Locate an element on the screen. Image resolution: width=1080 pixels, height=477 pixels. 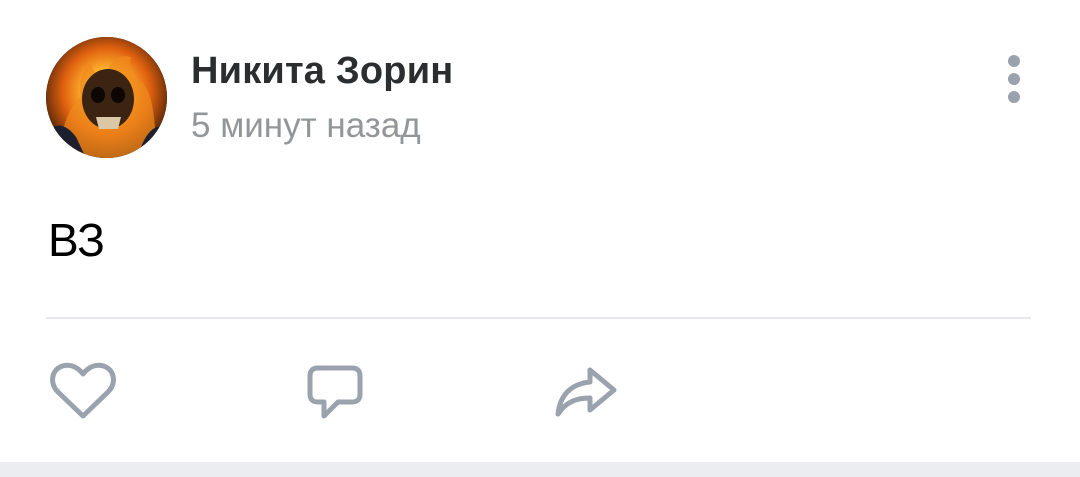
avatar is located at coordinates (106, 97).